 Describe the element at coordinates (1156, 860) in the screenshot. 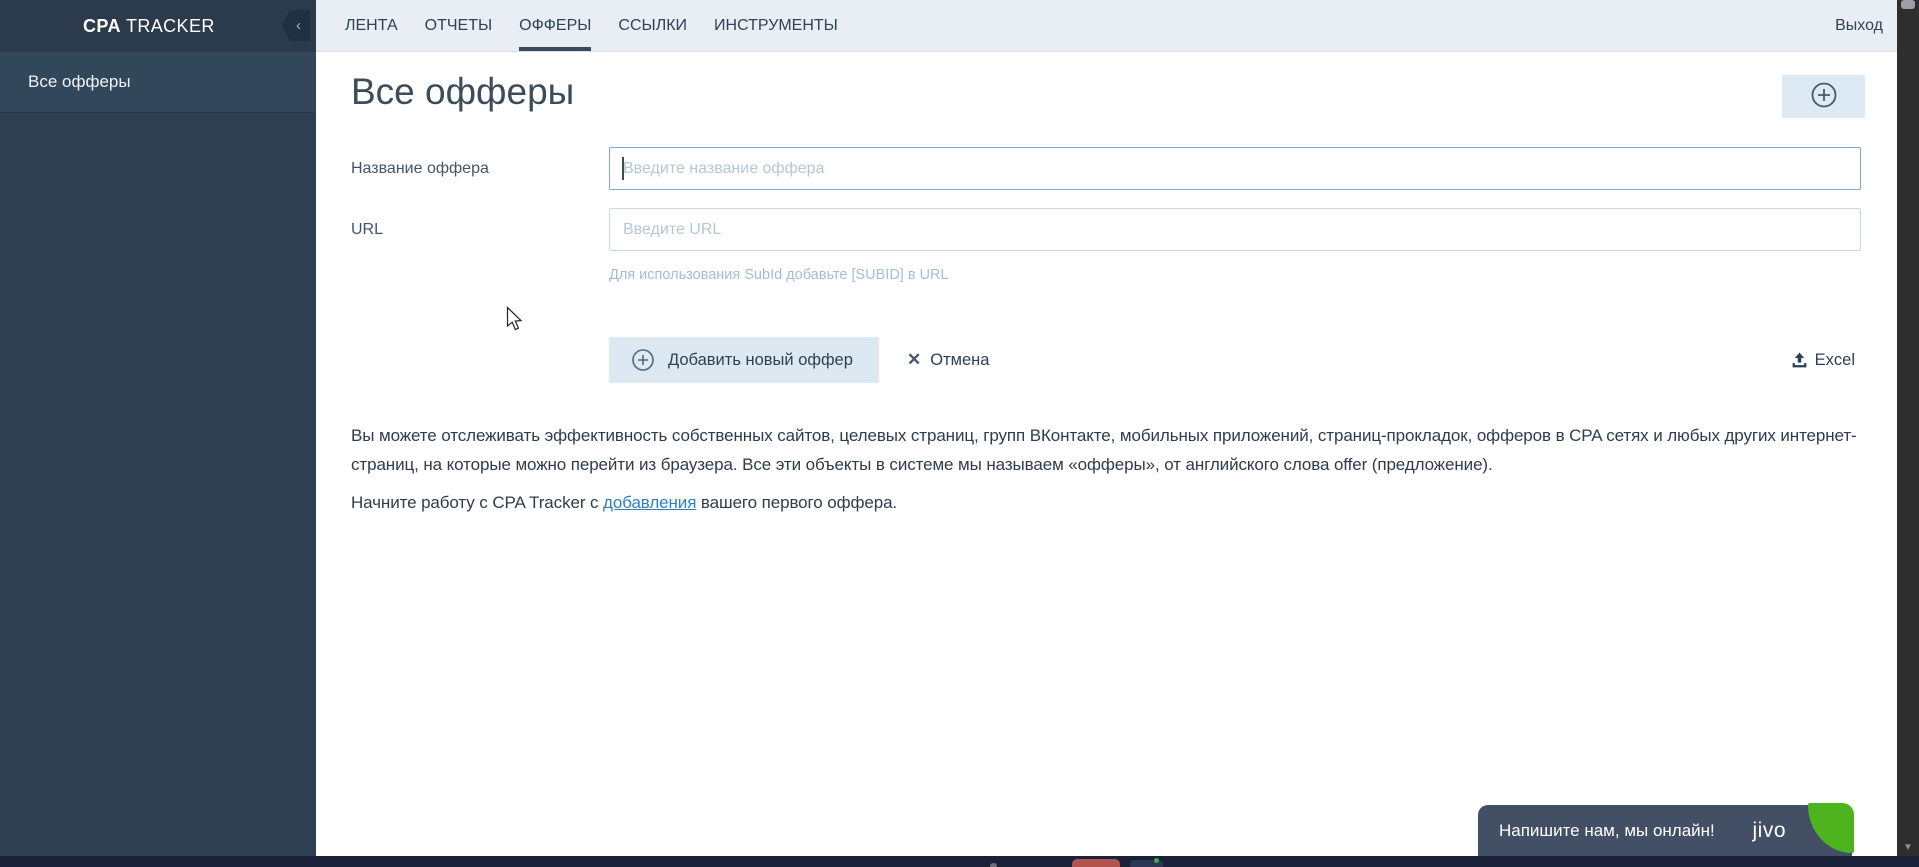

I see `taskbar-green-dot` at that location.